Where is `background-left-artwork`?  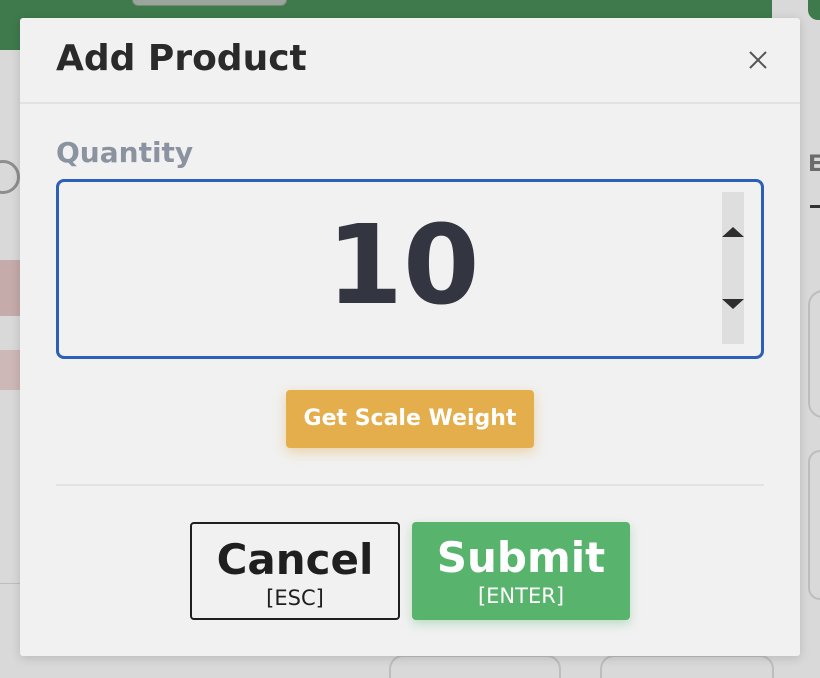 background-left-artwork is located at coordinates (11, 275).